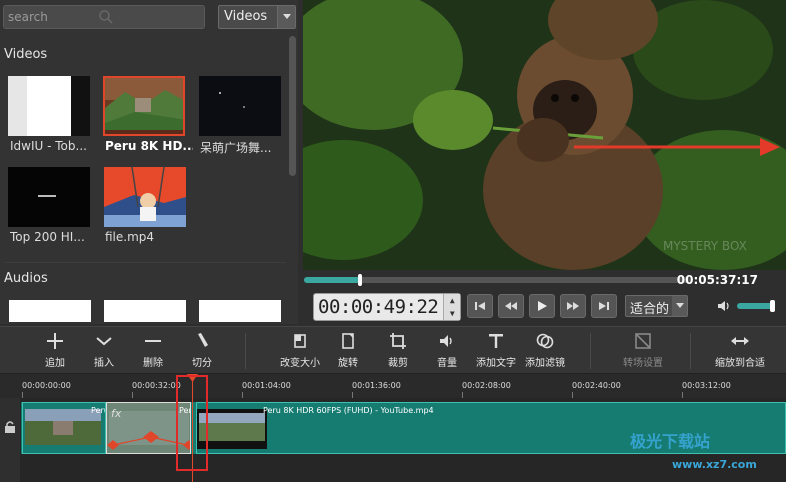 This screenshot has width=786, height=482. I want to click on skip-to-end-button, so click(604, 306).